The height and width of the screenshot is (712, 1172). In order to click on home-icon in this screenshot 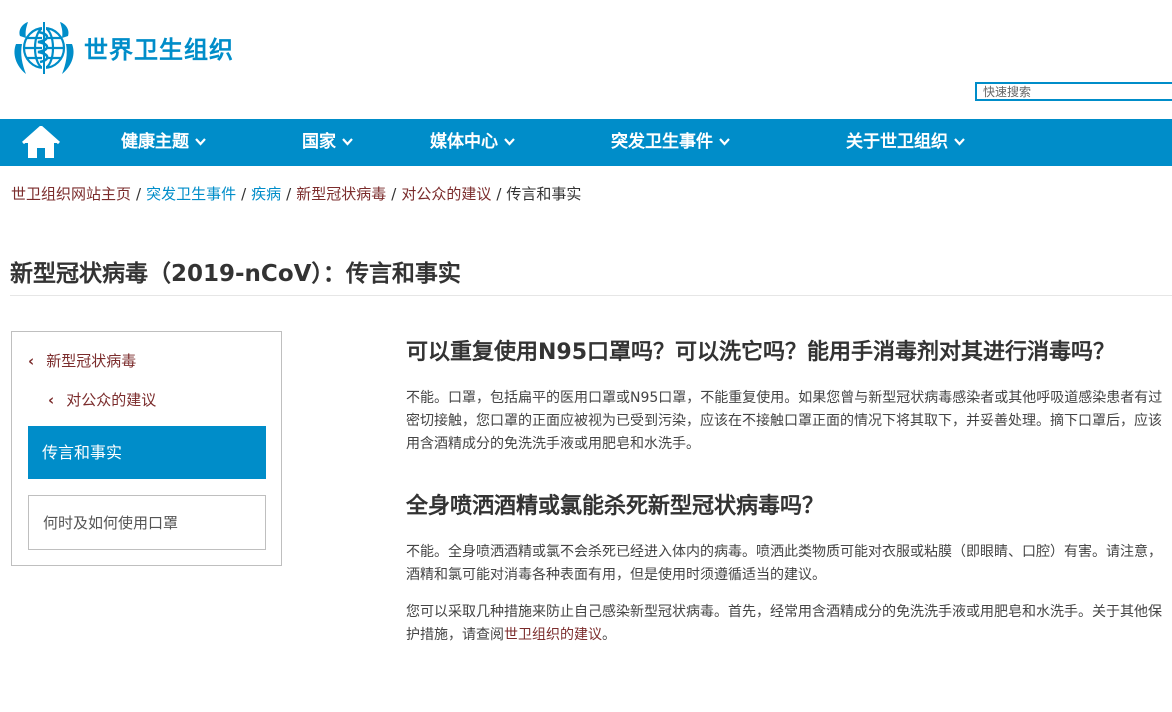, I will do `click(41, 143)`.